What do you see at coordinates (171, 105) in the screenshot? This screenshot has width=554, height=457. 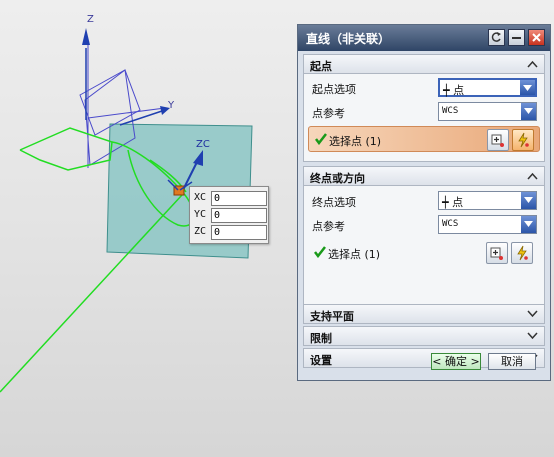 I see `y-axis-label: Y` at bounding box center [171, 105].